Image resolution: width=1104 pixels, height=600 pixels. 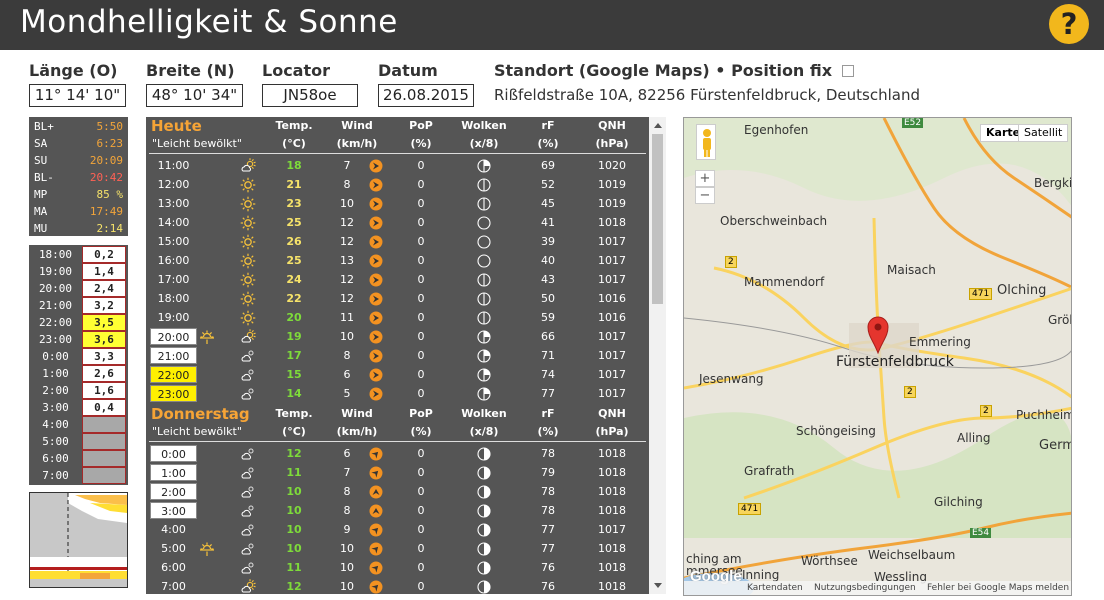 What do you see at coordinates (397, 203) in the screenshot?
I see `forecast-row: 13:00 23 10 0 45 1019` at bounding box center [397, 203].